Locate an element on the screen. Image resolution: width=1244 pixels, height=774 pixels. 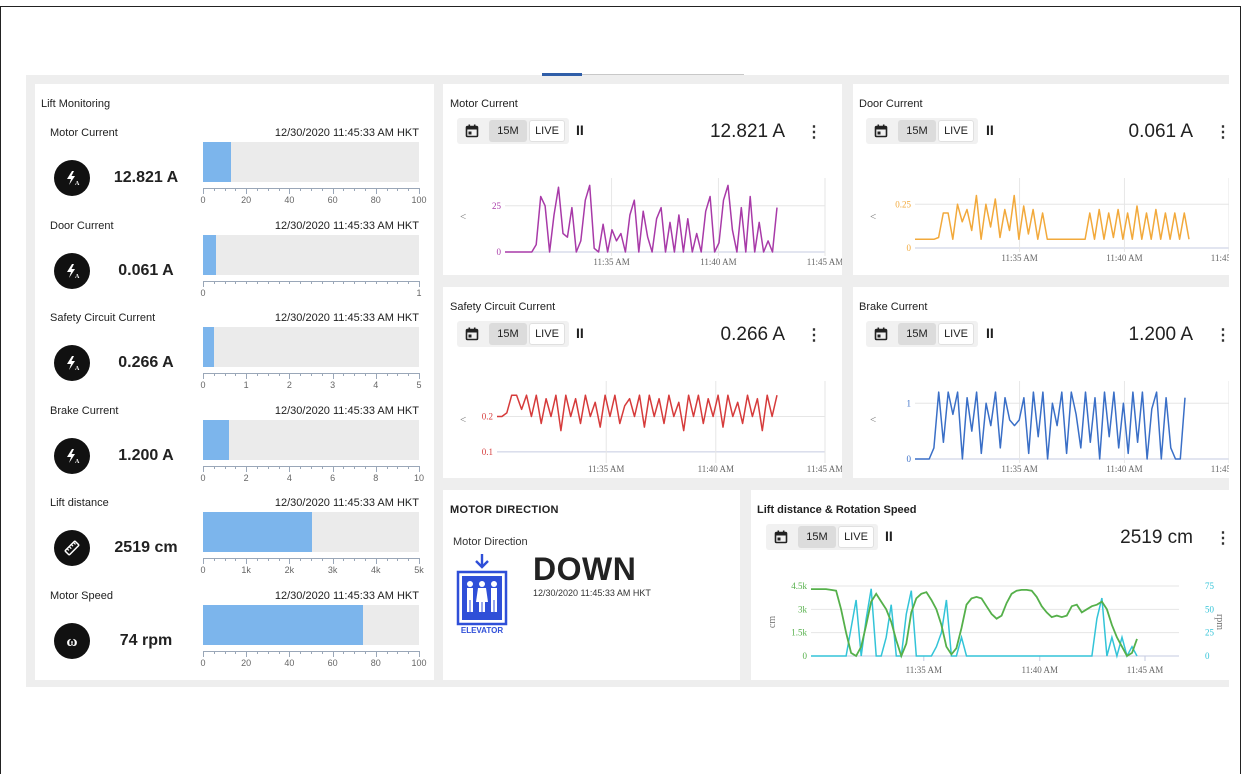
gauge-scale: 01 is located at coordinates (311, 289).